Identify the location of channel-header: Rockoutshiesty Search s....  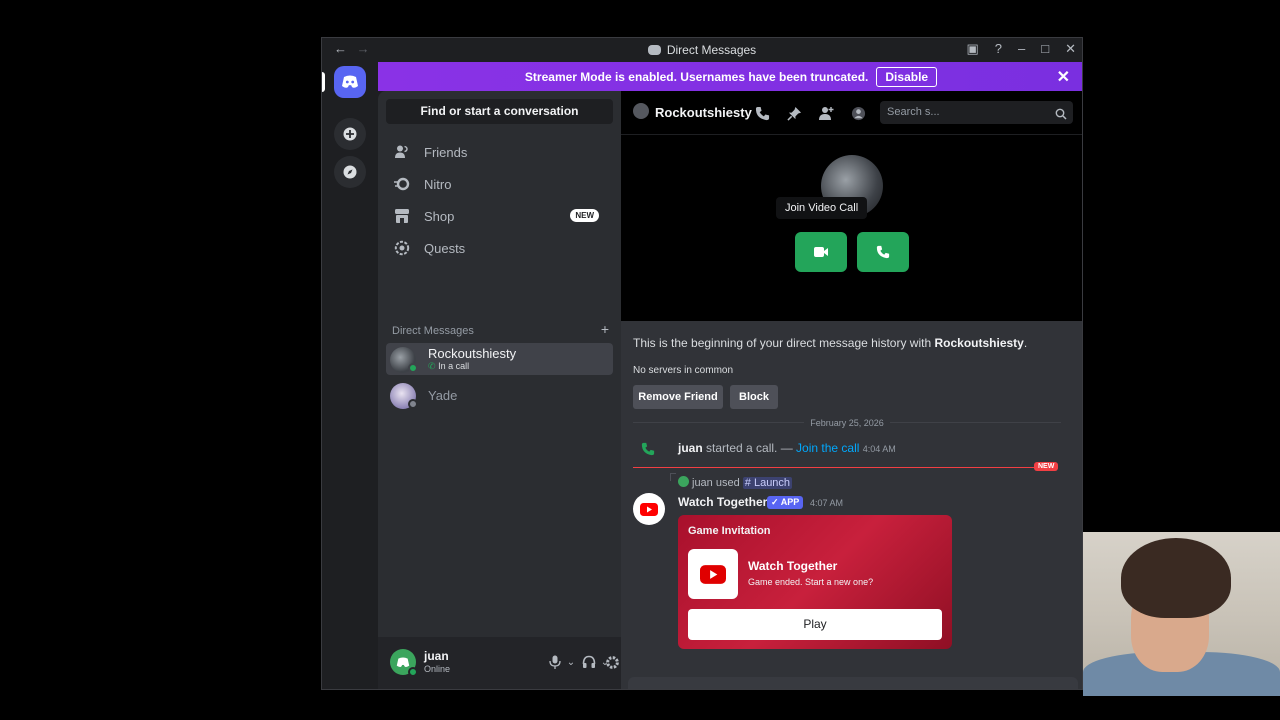
(851, 113).